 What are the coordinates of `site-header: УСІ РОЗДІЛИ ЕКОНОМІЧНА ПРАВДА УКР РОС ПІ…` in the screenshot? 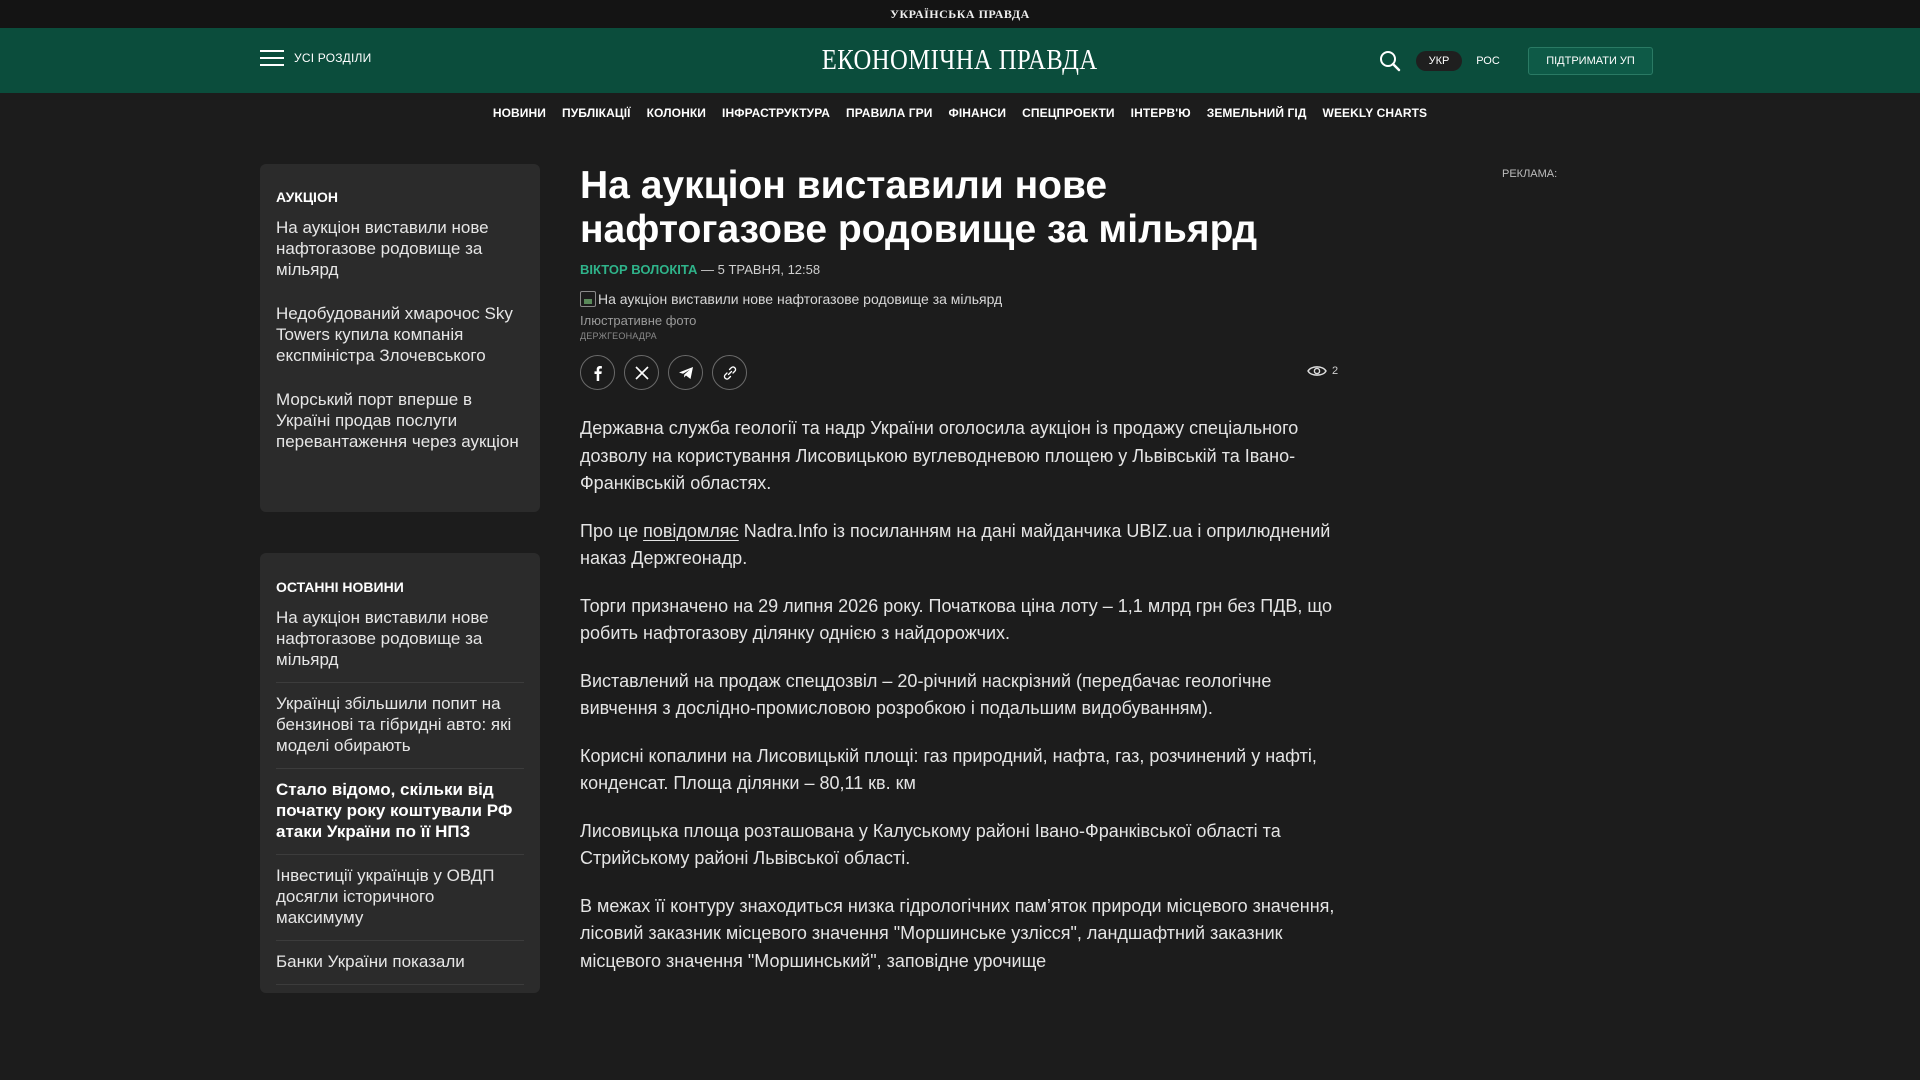 It's located at (960, 60).